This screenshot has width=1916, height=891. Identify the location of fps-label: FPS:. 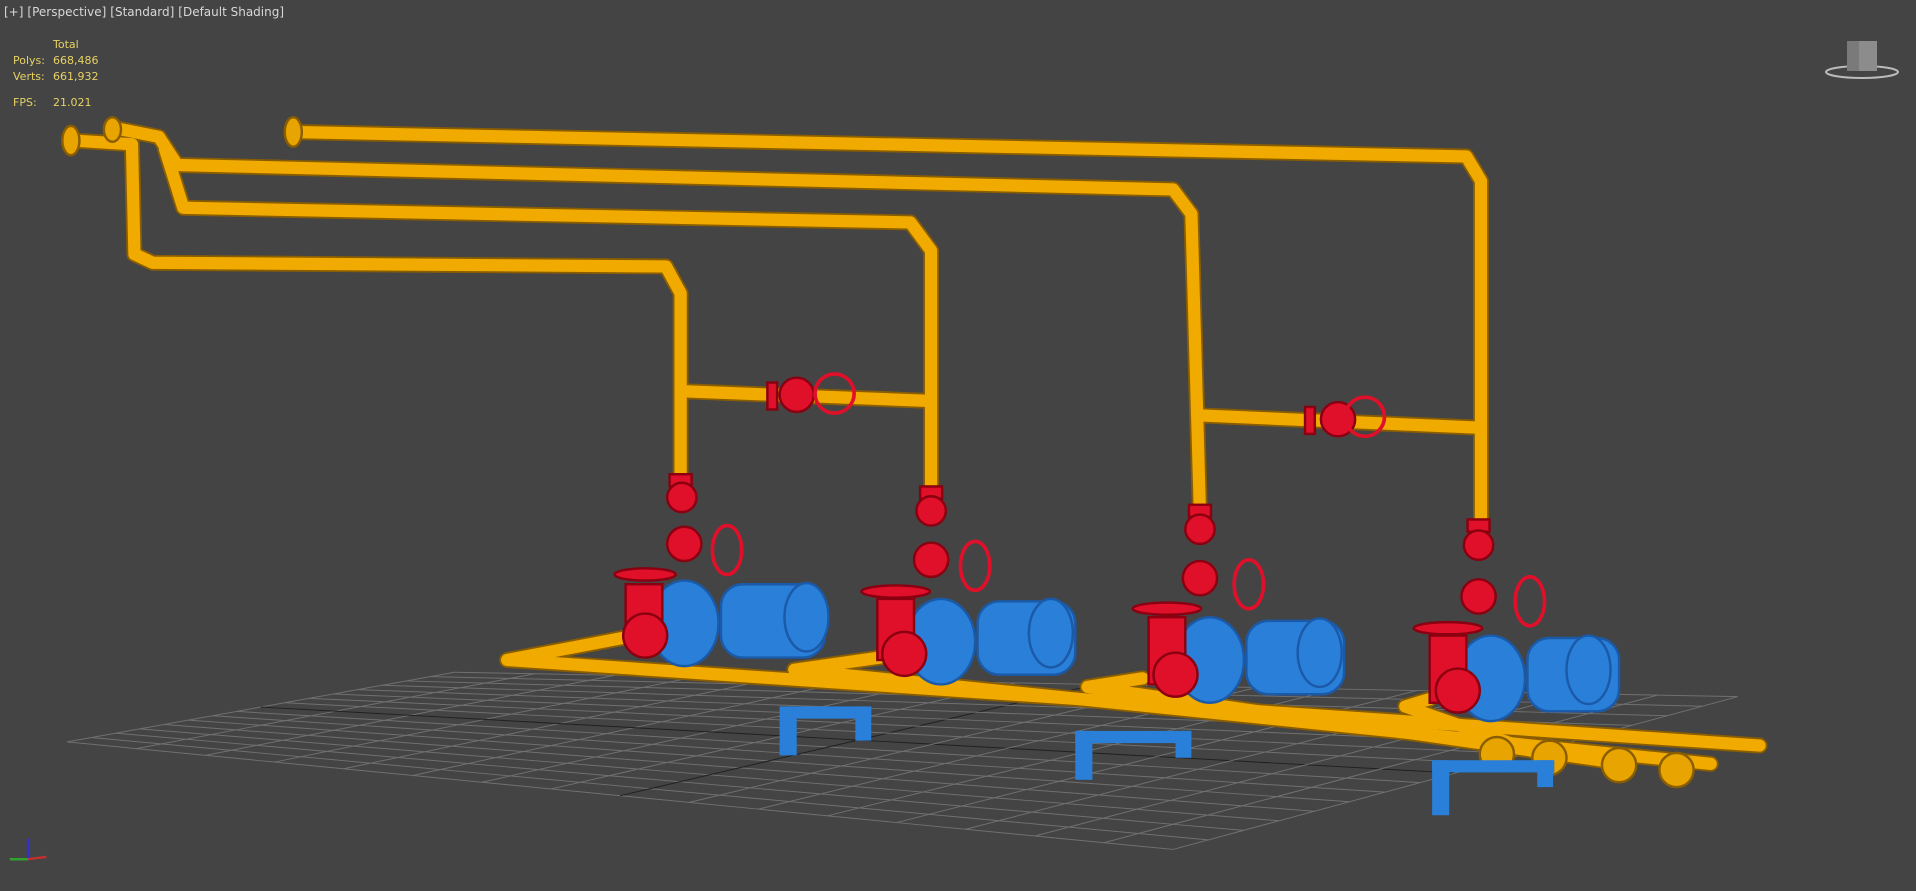
(25, 102).